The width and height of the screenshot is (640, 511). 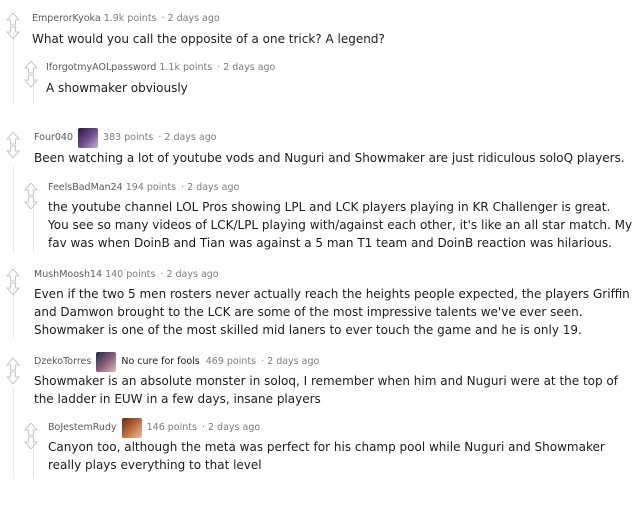 What do you see at coordinates (332, 275) in the screenshot?
I see `comment-meta: MushMoosh14 140 points · 2 days ago` at bounding box center [332, 275].